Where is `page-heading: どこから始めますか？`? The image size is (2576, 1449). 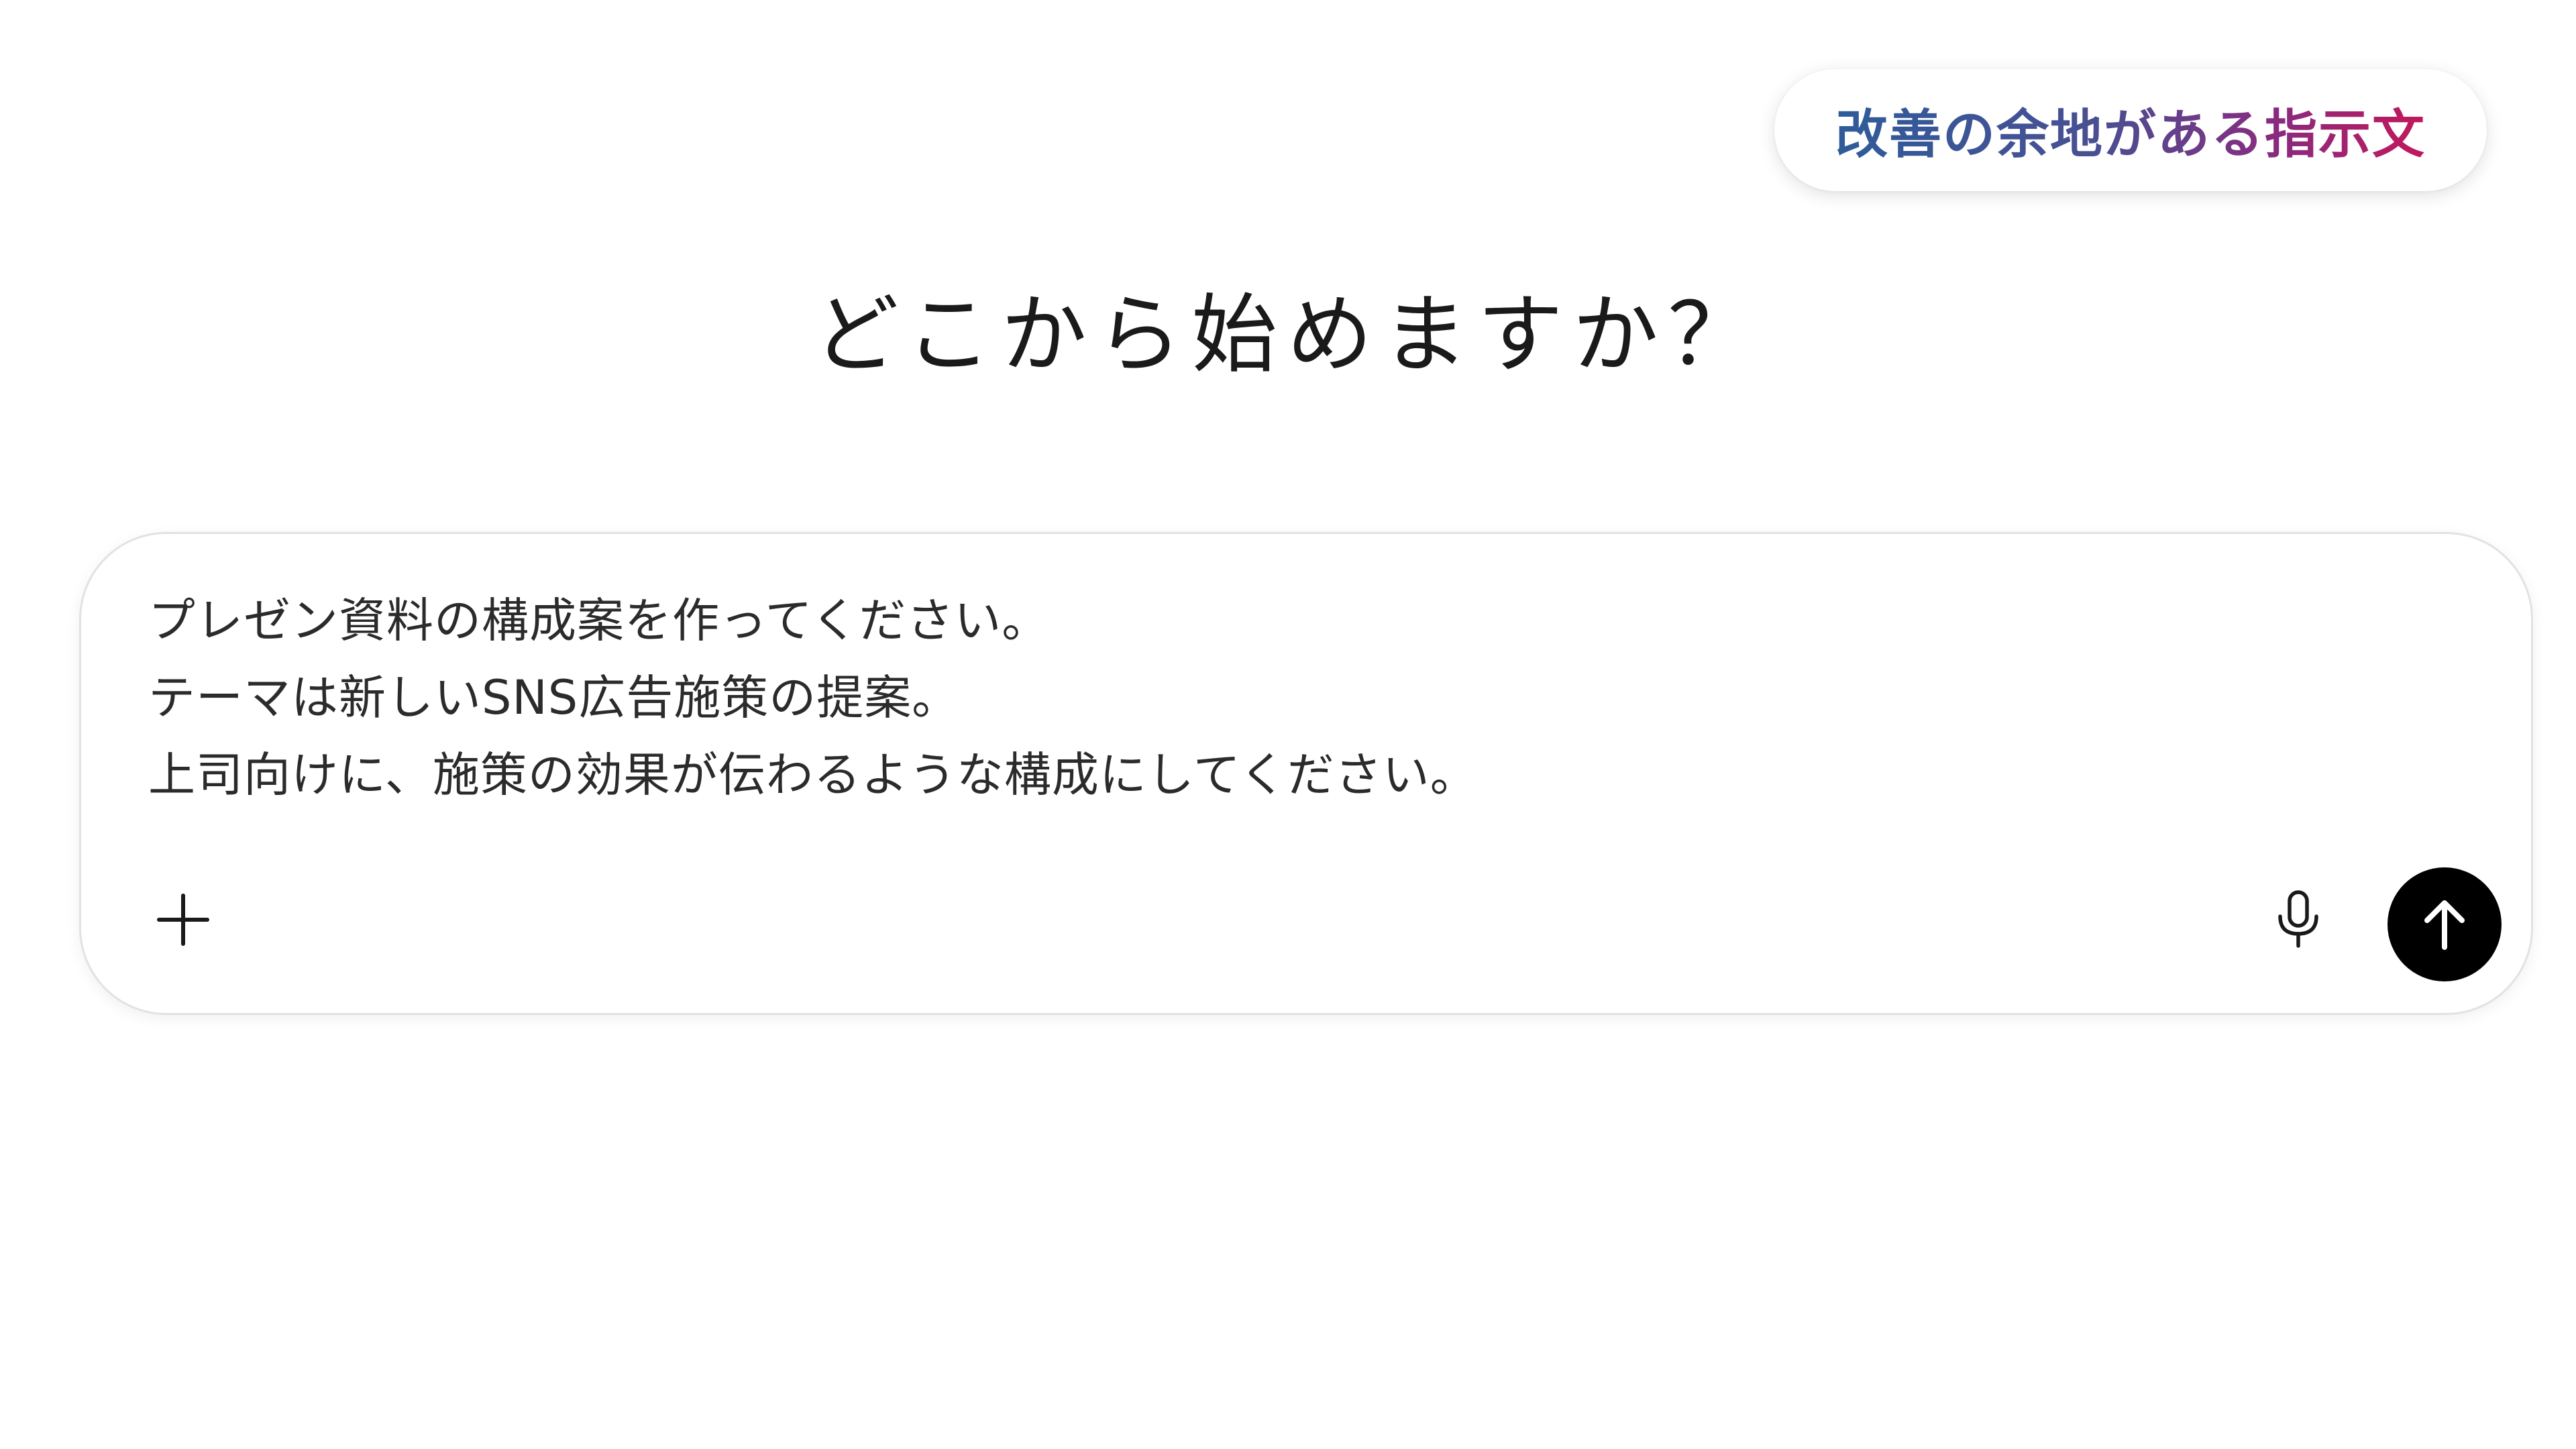
page-heading: どこから始めますか？ is located at coordinates (1288, 335).